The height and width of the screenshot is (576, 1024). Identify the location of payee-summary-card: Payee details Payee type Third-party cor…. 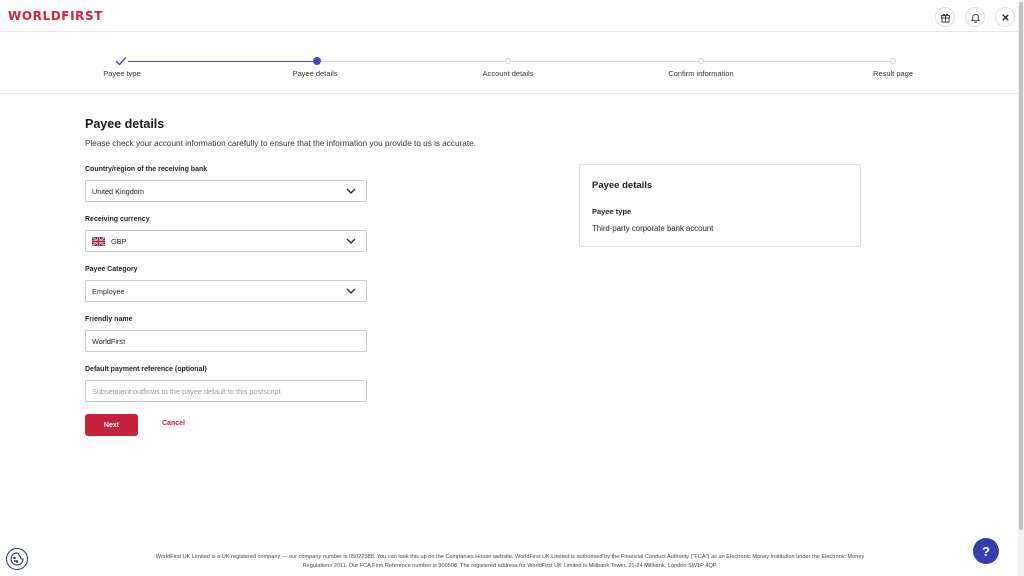
(720, 205).